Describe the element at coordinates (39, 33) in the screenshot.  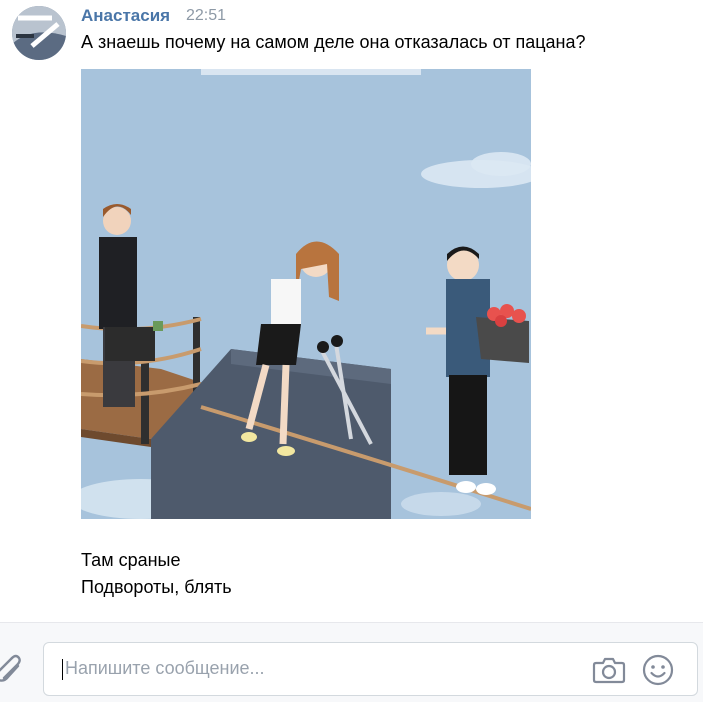
I see `avatar` at that location.